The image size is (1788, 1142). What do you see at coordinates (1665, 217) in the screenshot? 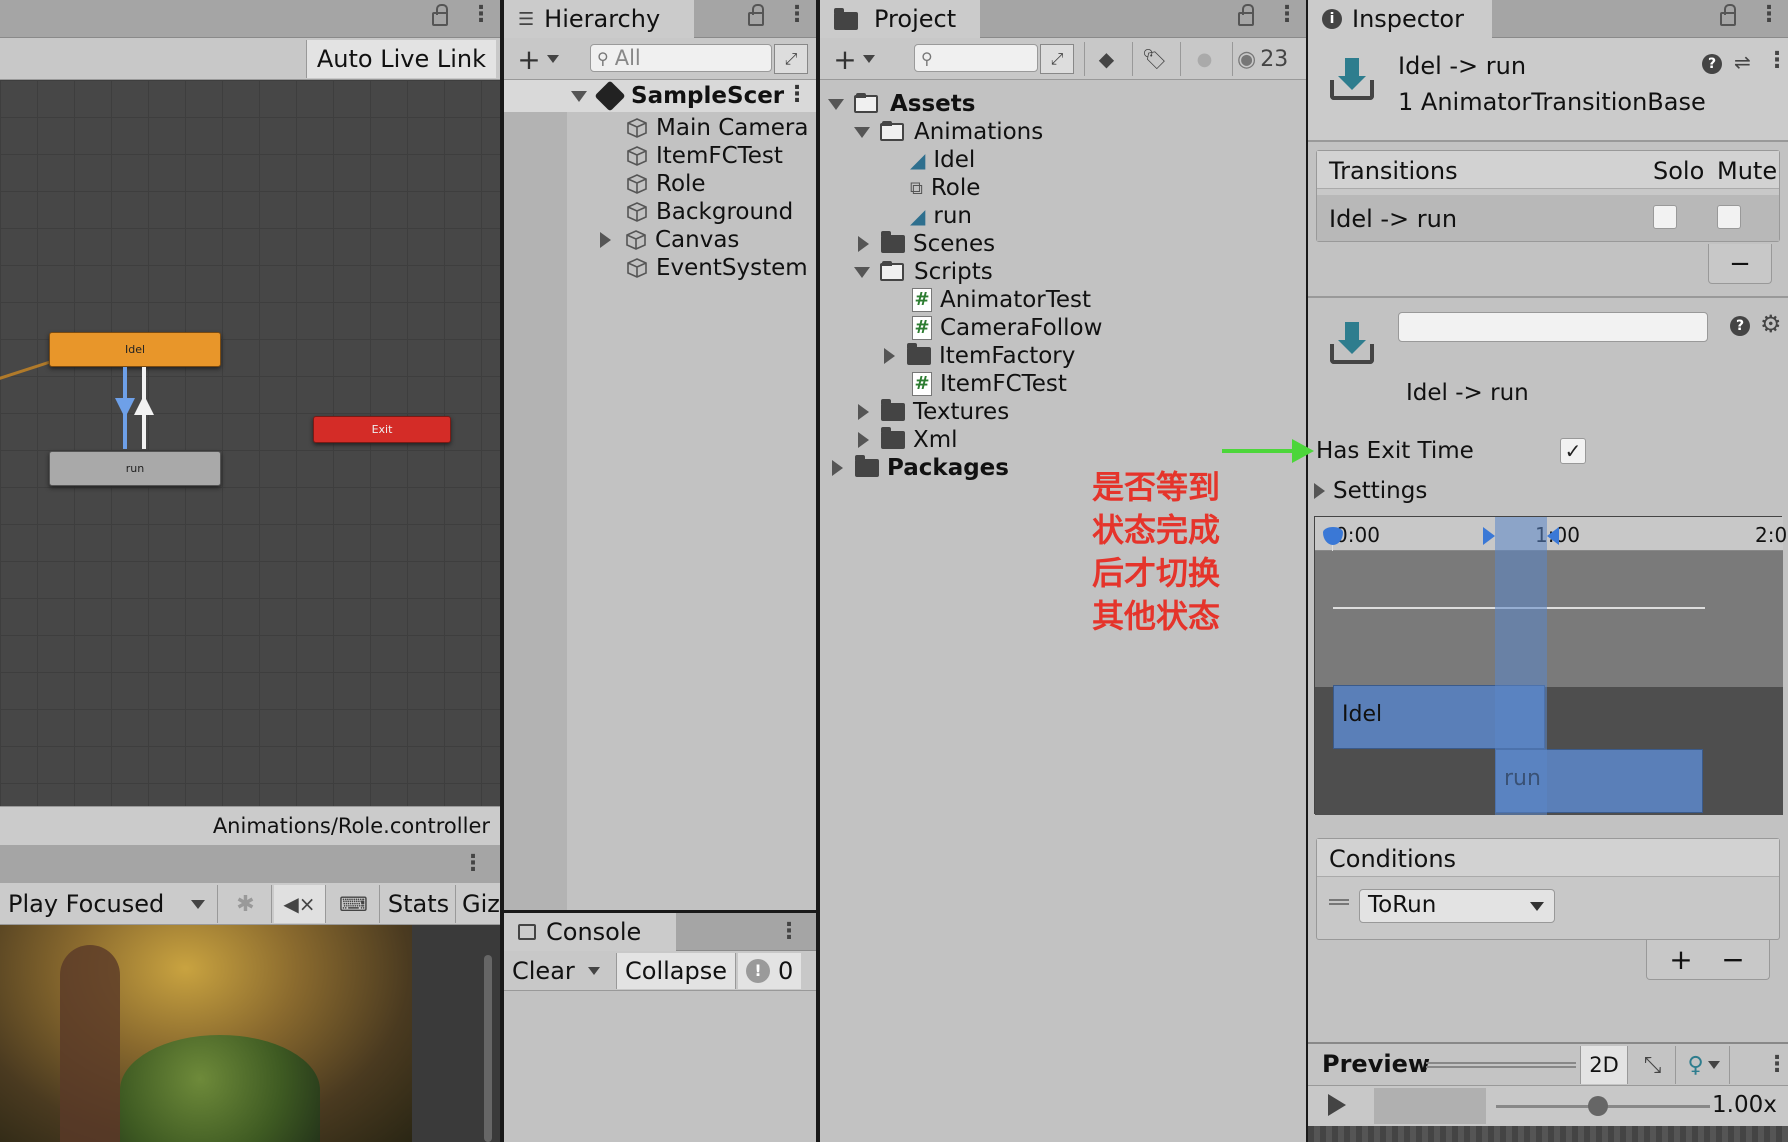
I see `solo-checkbox` at bounding box center [1665, 217].